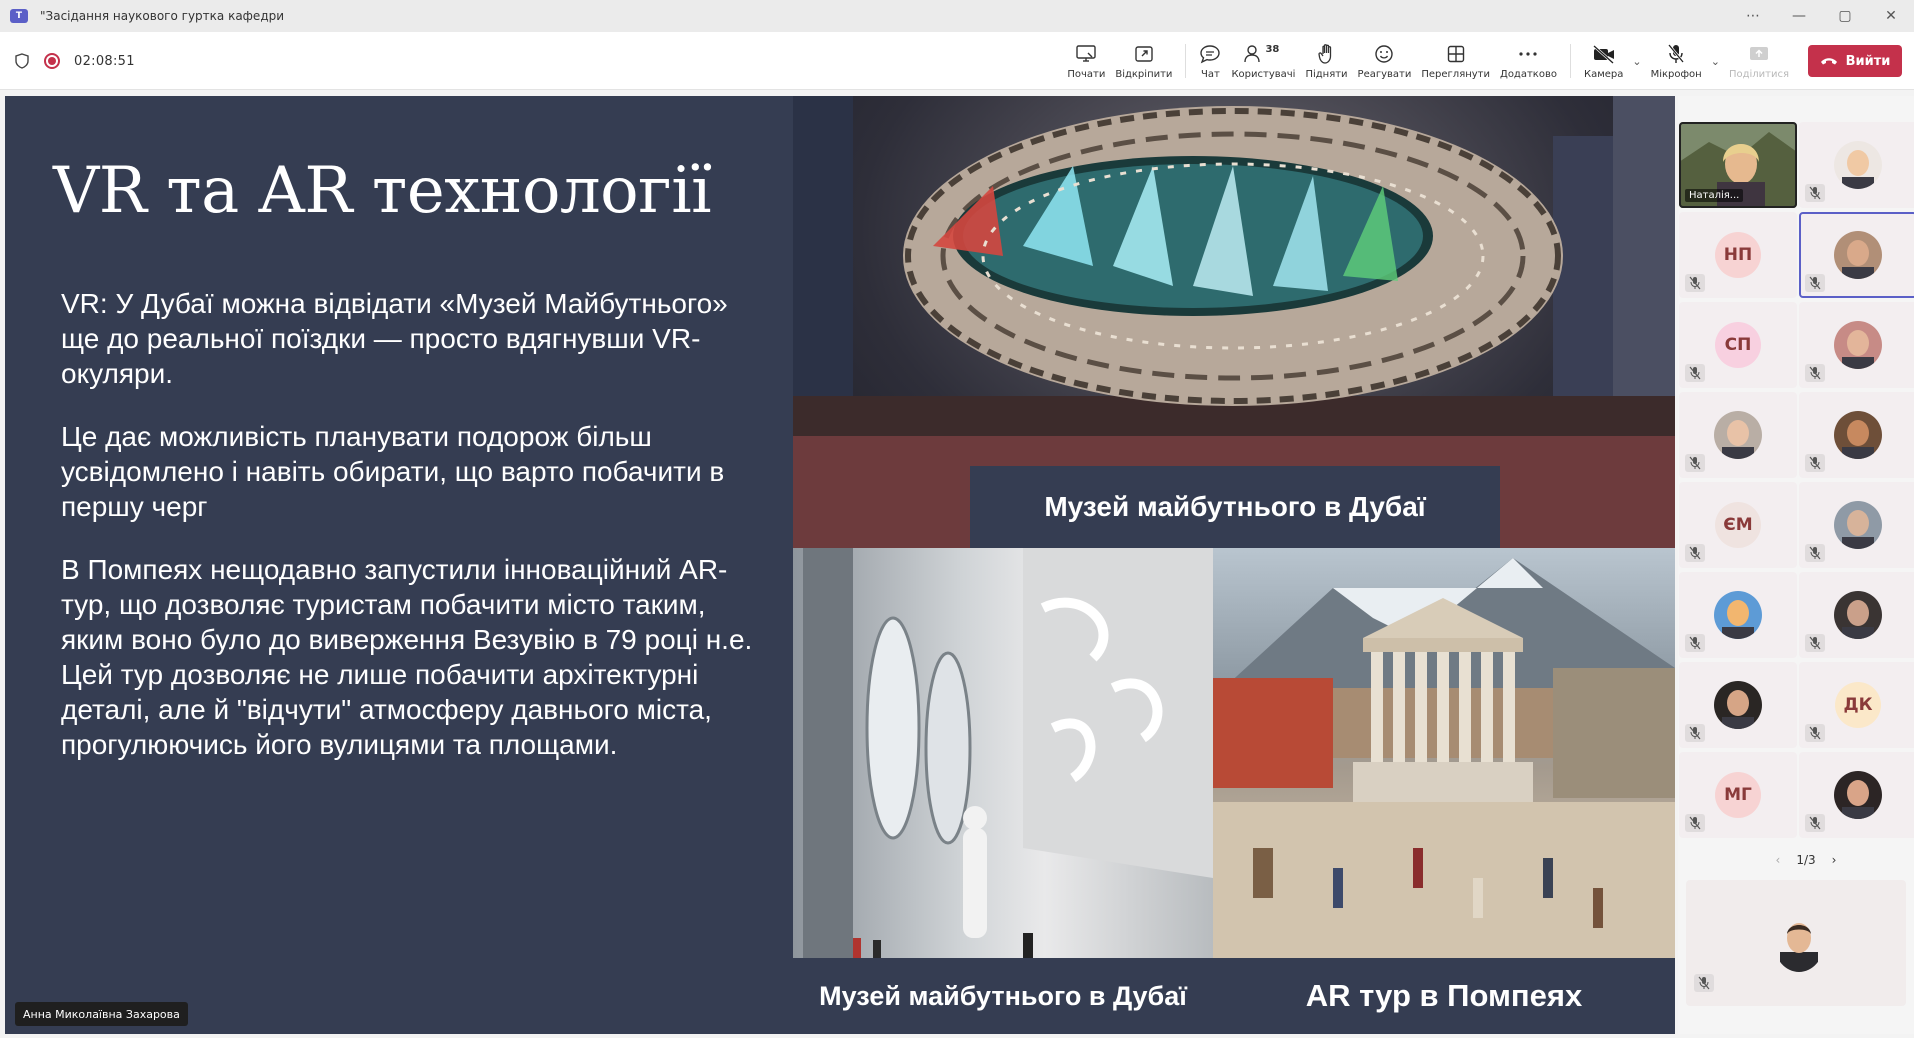 The height and width of the screenshot is (1038, 1914). I want to click on more-actions-button: Додатково, so click(1528, 61).